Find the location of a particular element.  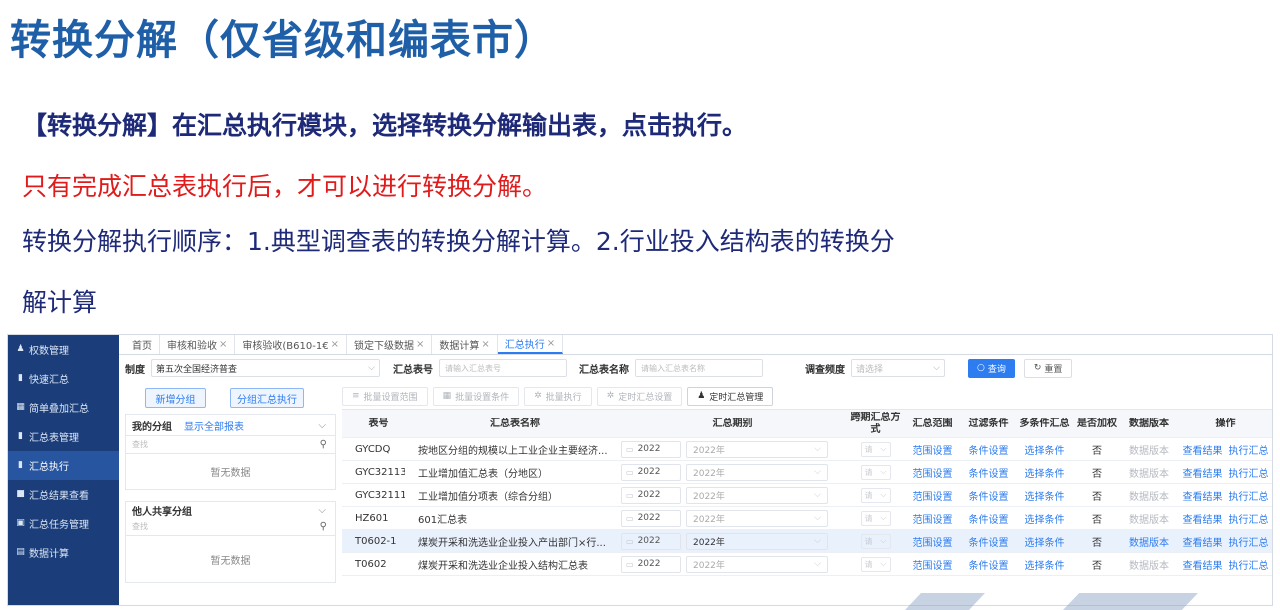

timed-setting-button: ✲ 定时汇总设置 is located at coordinates (639, 396).